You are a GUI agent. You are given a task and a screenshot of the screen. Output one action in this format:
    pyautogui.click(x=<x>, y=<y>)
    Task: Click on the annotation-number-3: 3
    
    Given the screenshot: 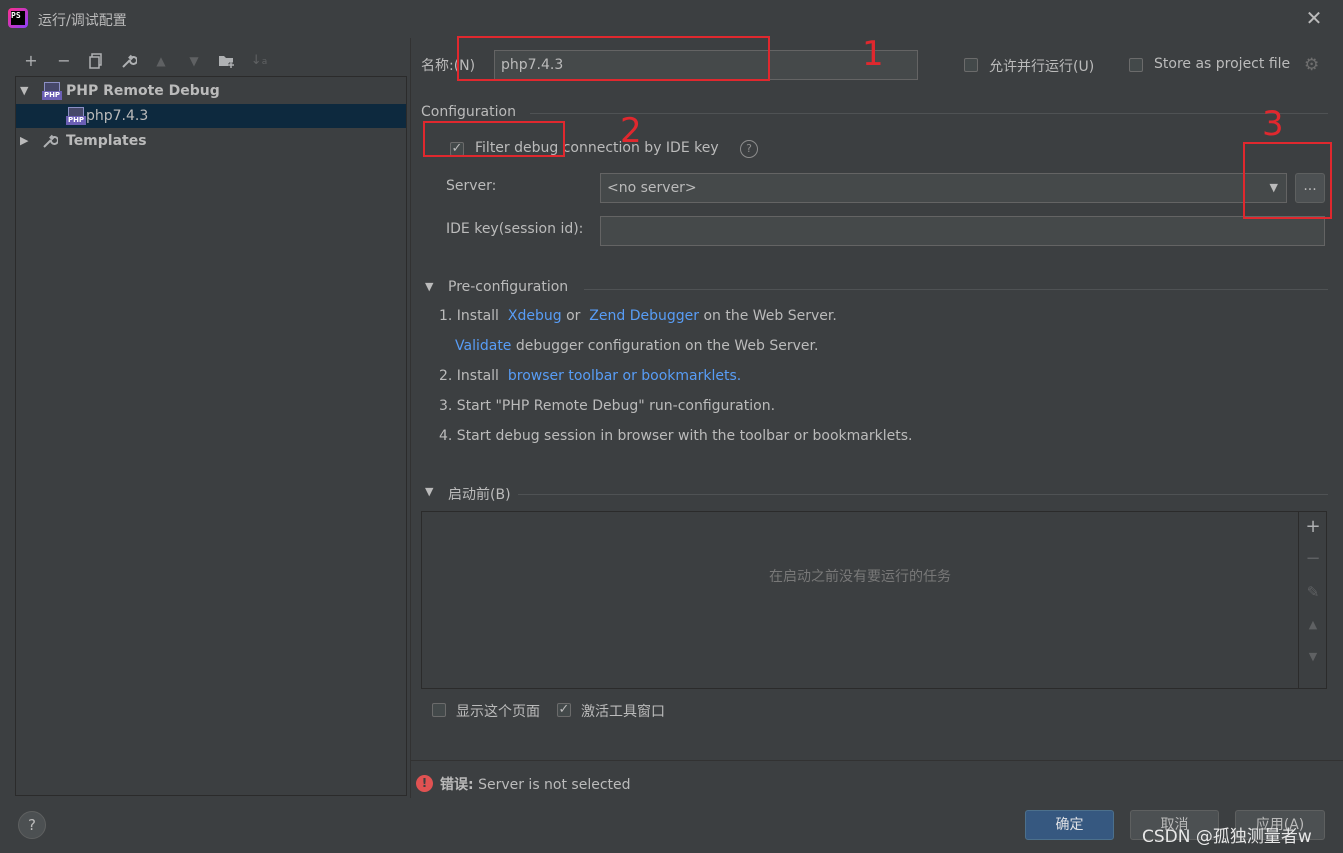 What is the action you would take?
    pyautogui.click(x=1273, y=124)
    